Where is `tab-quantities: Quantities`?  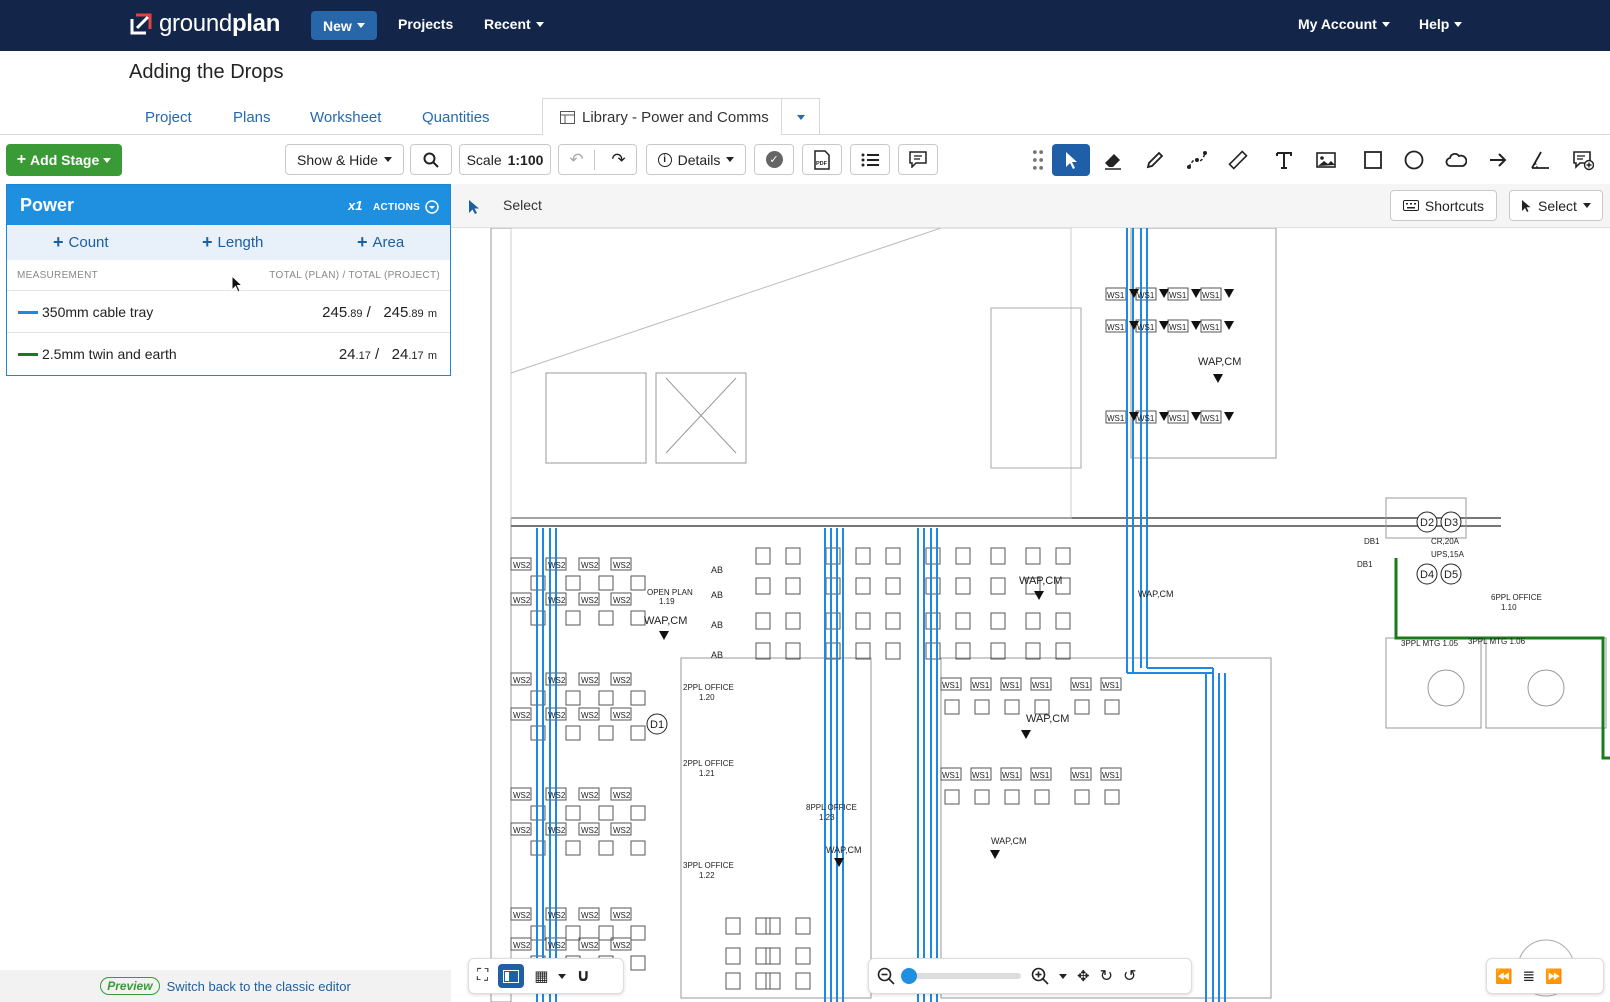
tab-quantities: Quantities is located at coordinates (456, 117).